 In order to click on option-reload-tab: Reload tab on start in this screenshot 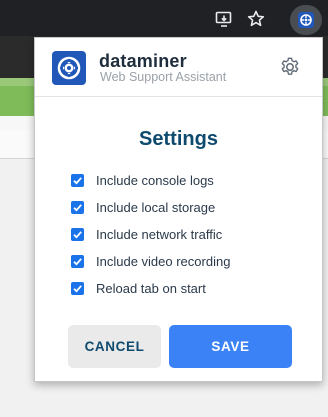, I will do `click(150, 288)`.